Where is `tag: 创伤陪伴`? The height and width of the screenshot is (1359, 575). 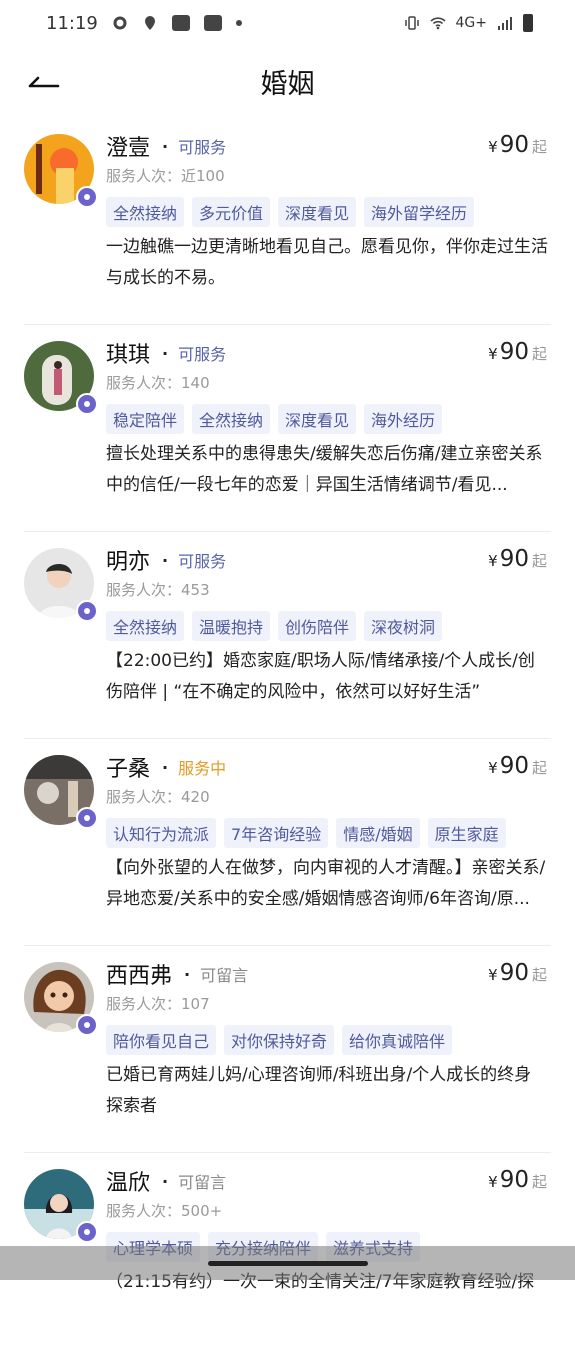 tag: 创伤陪伴 is located at coordinates (317, 626).